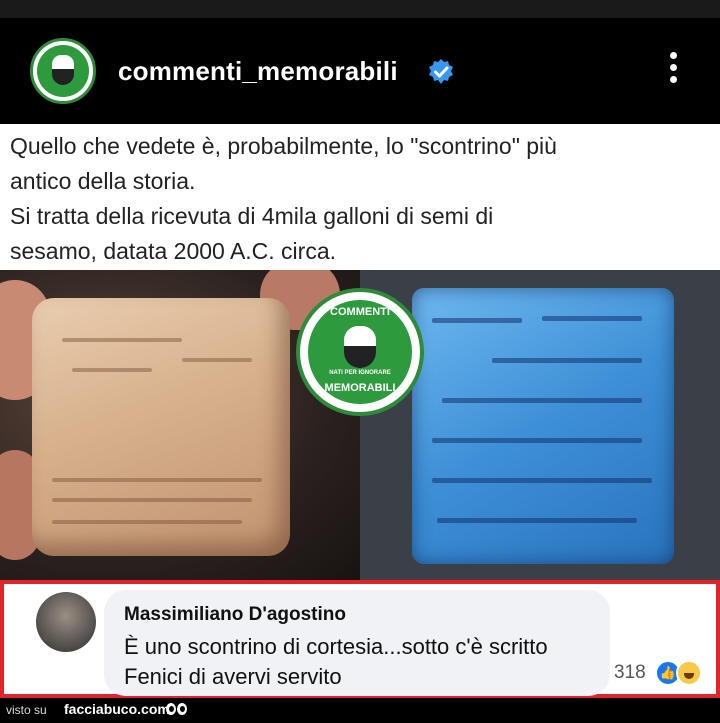 This screenshot has width=720, height=723. What do you see at coordinates (630, 672) in the screenshot?
I see `reaction-count: 318` at bounding box center [630, 672].